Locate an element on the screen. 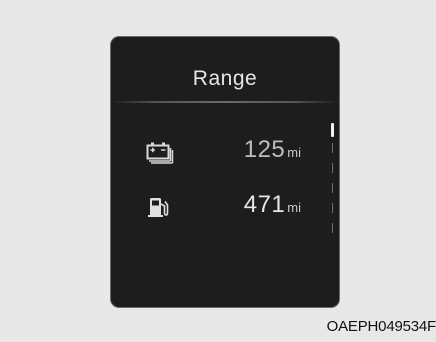 This screenshot has width=436, height=342. scrollbar-track is located at coordinates (332, 189).